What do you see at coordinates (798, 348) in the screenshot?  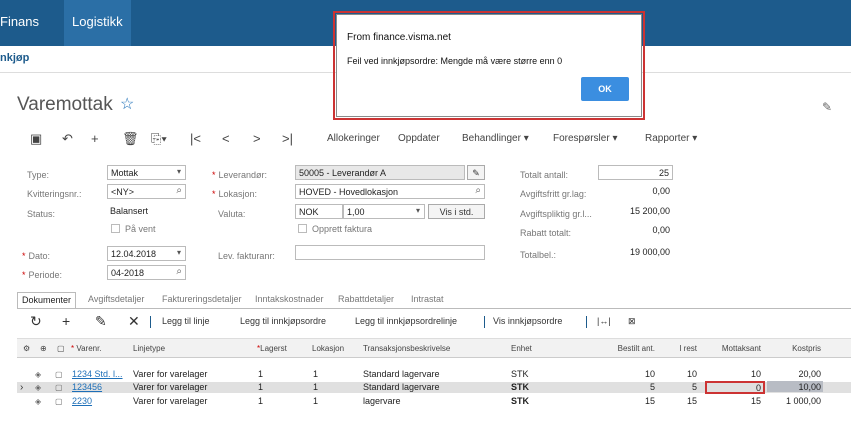 I see `column-header-kostpris: Kostpris` at bounding box center [798, 348].